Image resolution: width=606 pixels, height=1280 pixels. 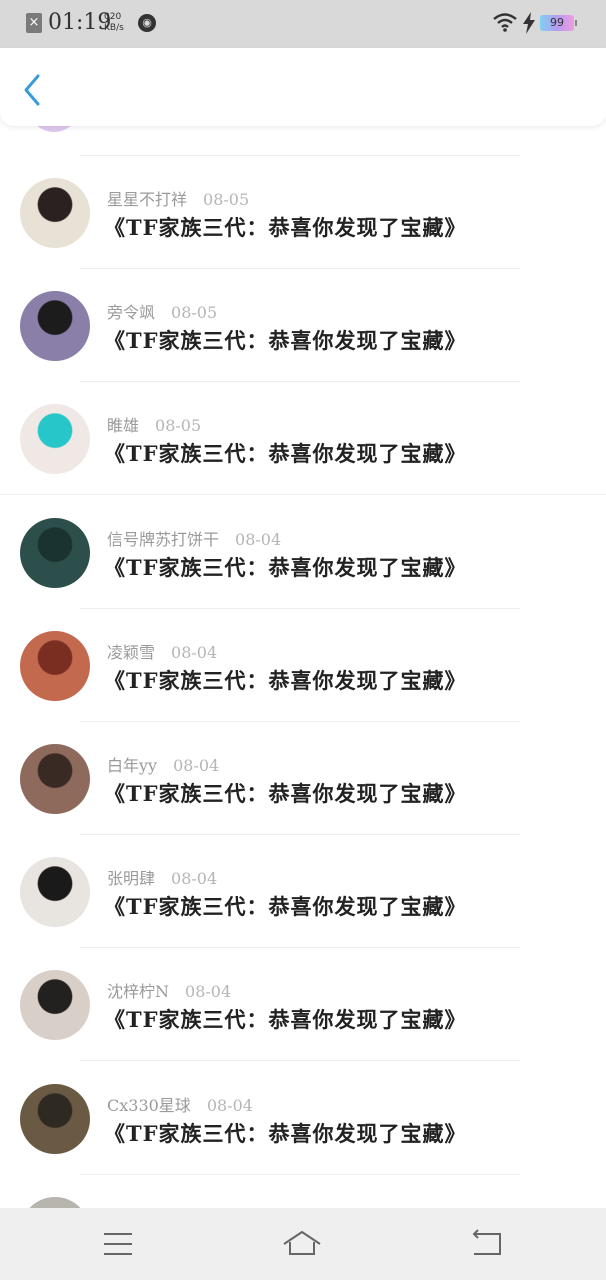 What do you see at coordinates (303, 87) in the screenshot?
I see `top-header` at bounding box center [303, 87].